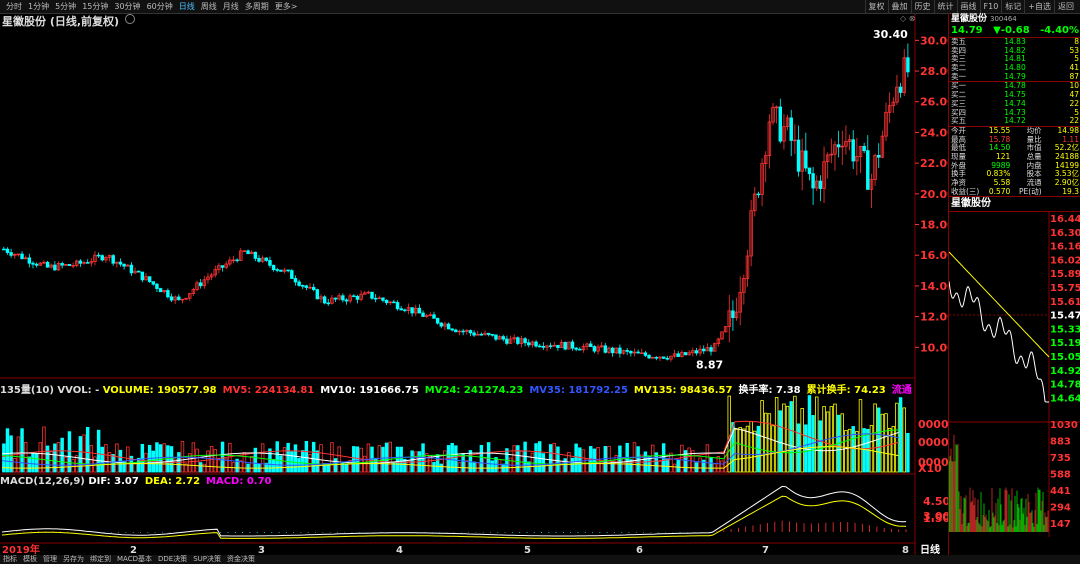 The image size is (1080, 564). I want to click on volume-axis-label: 0000, so click(933, 442).